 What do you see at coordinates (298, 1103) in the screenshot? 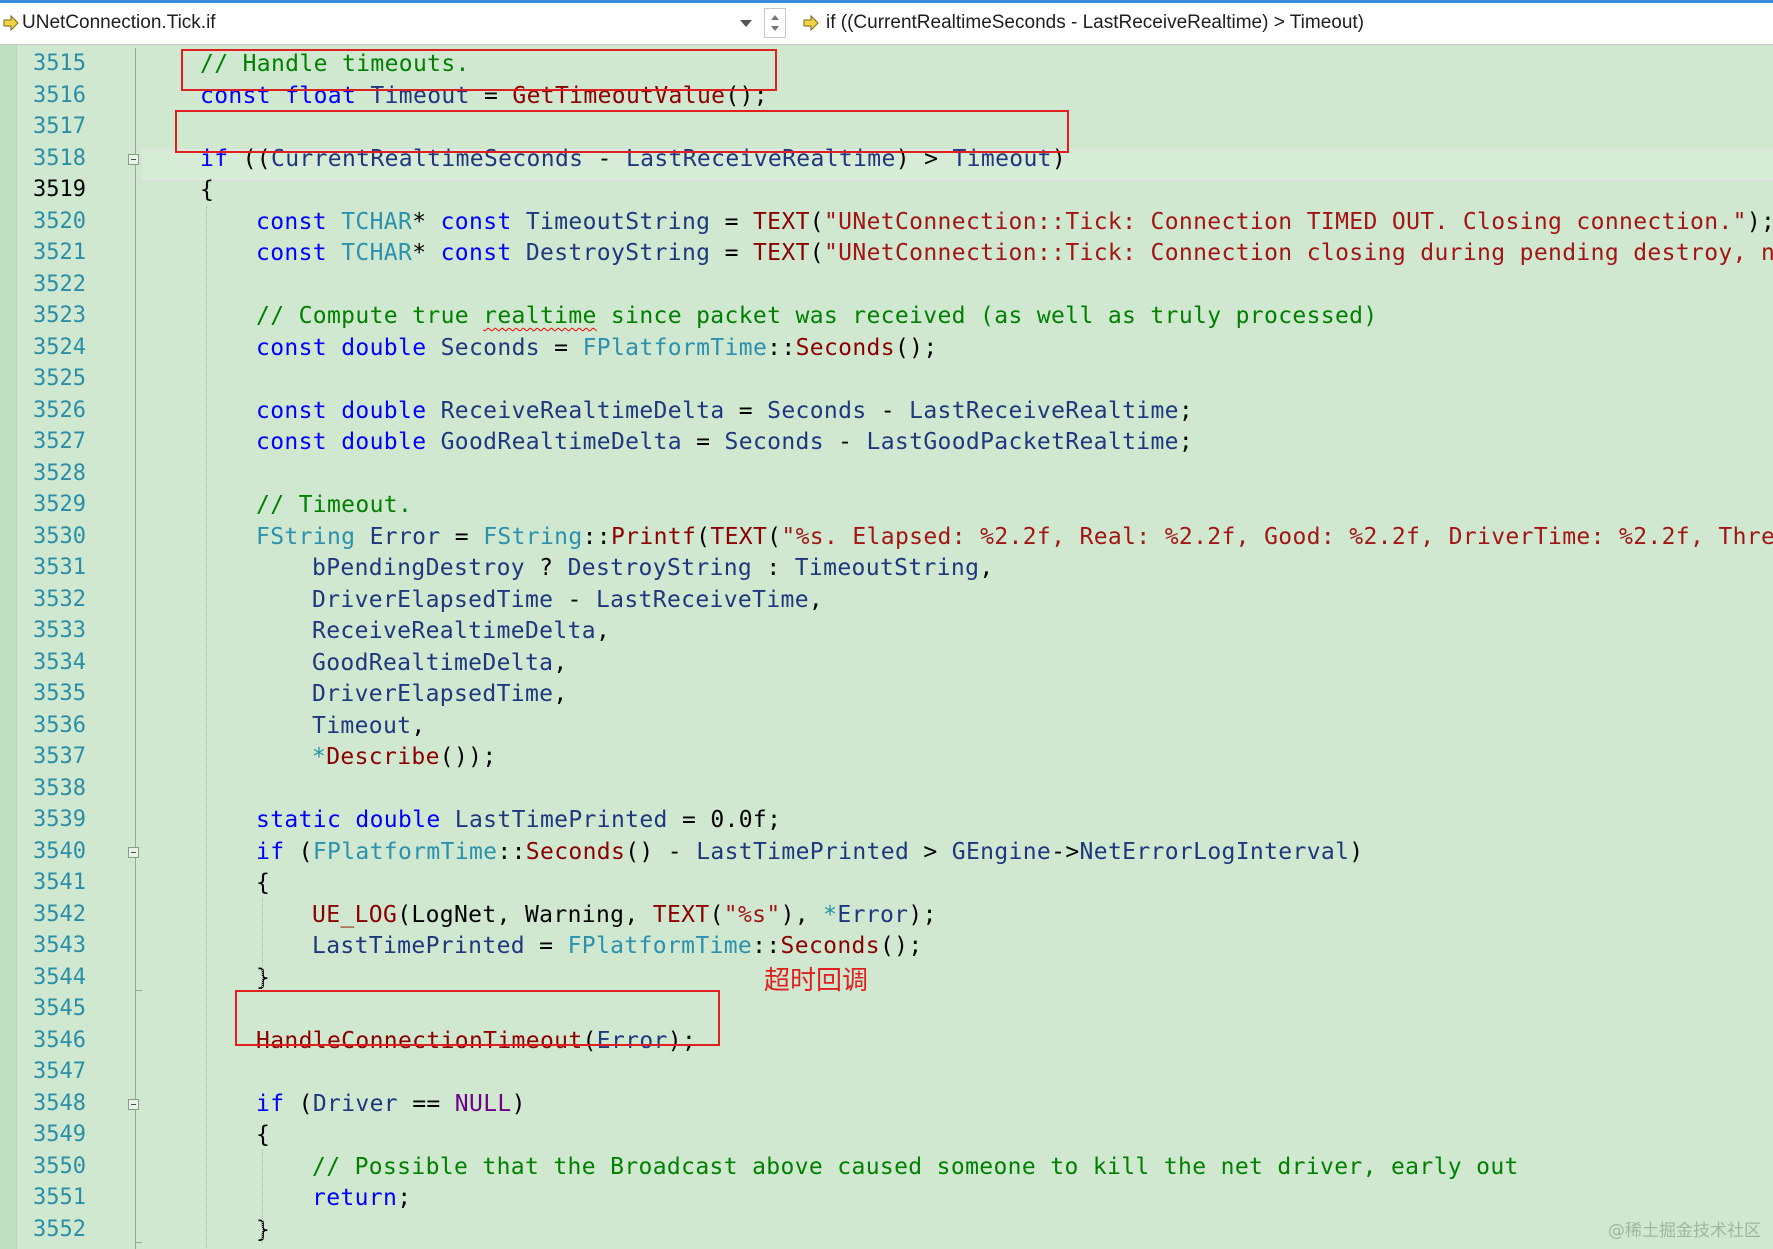
I see `code-token: (` at bounding box center [298, 1103].